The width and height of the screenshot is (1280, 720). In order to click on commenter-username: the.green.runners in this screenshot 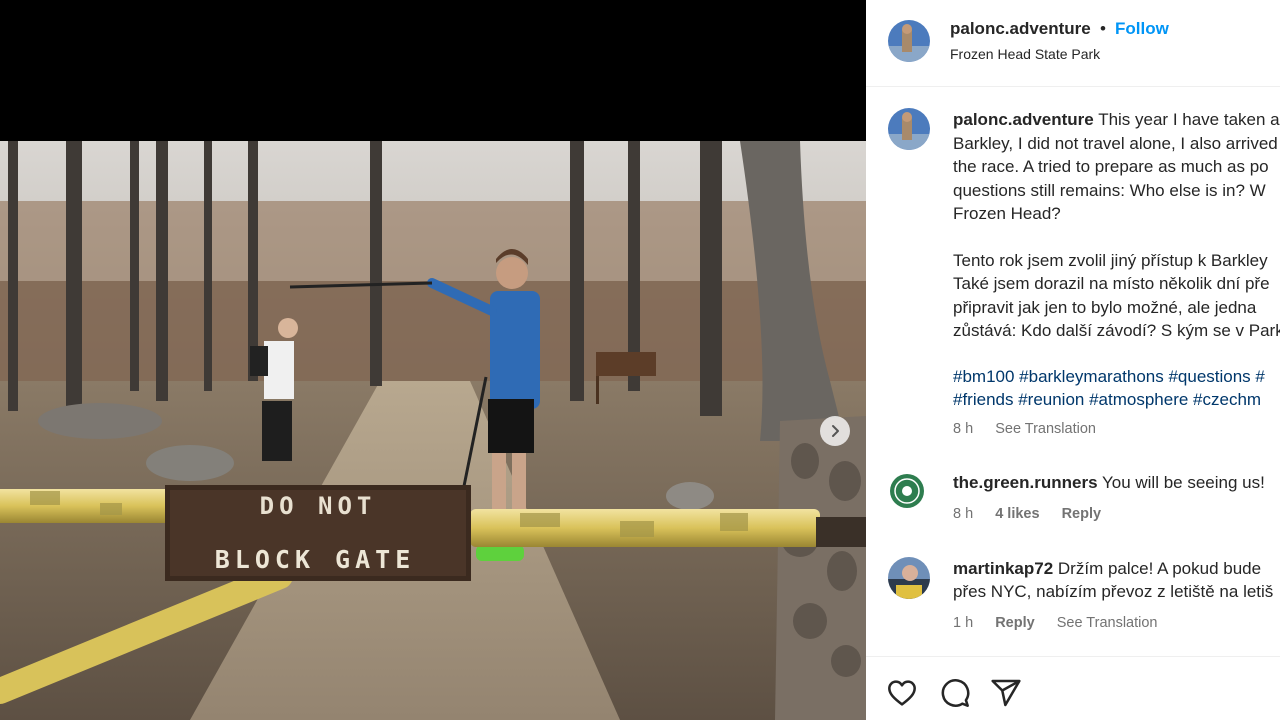, I will do `click(1025, 482)`.